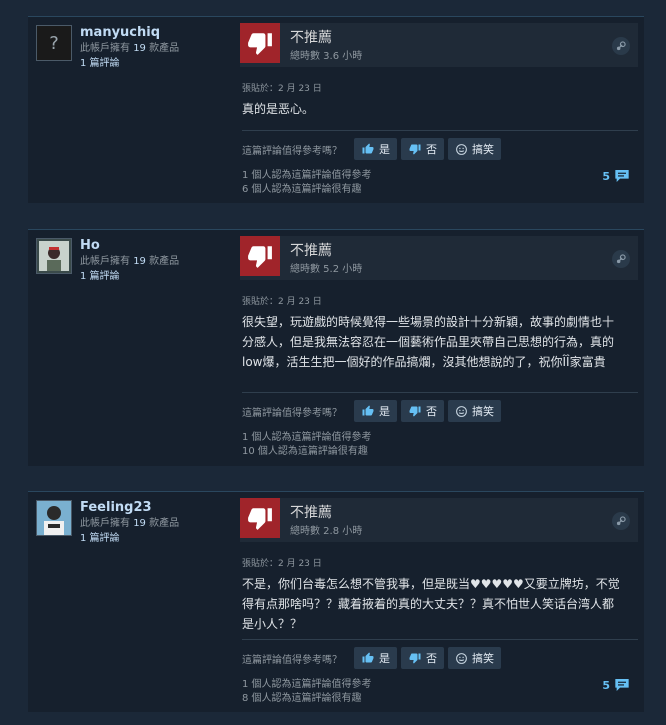 The image size is (666, 725). Describe the element at coordinates (307, 183) in the screenshot. I see `vote-stats: 1 個人認為這篇評論值得參考 6 個人認為這篇評論很有趣` at that location.